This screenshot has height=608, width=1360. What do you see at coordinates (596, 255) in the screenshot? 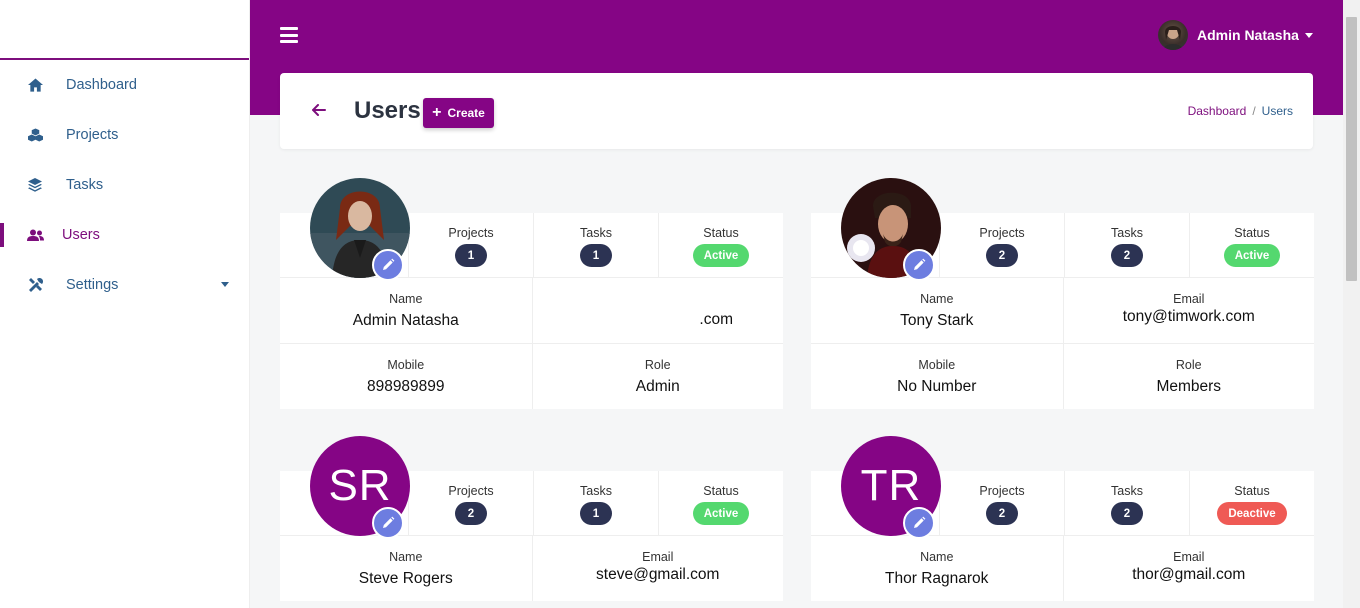
I see `tasks-count-badge: 1` at bounding box center [596, 255].